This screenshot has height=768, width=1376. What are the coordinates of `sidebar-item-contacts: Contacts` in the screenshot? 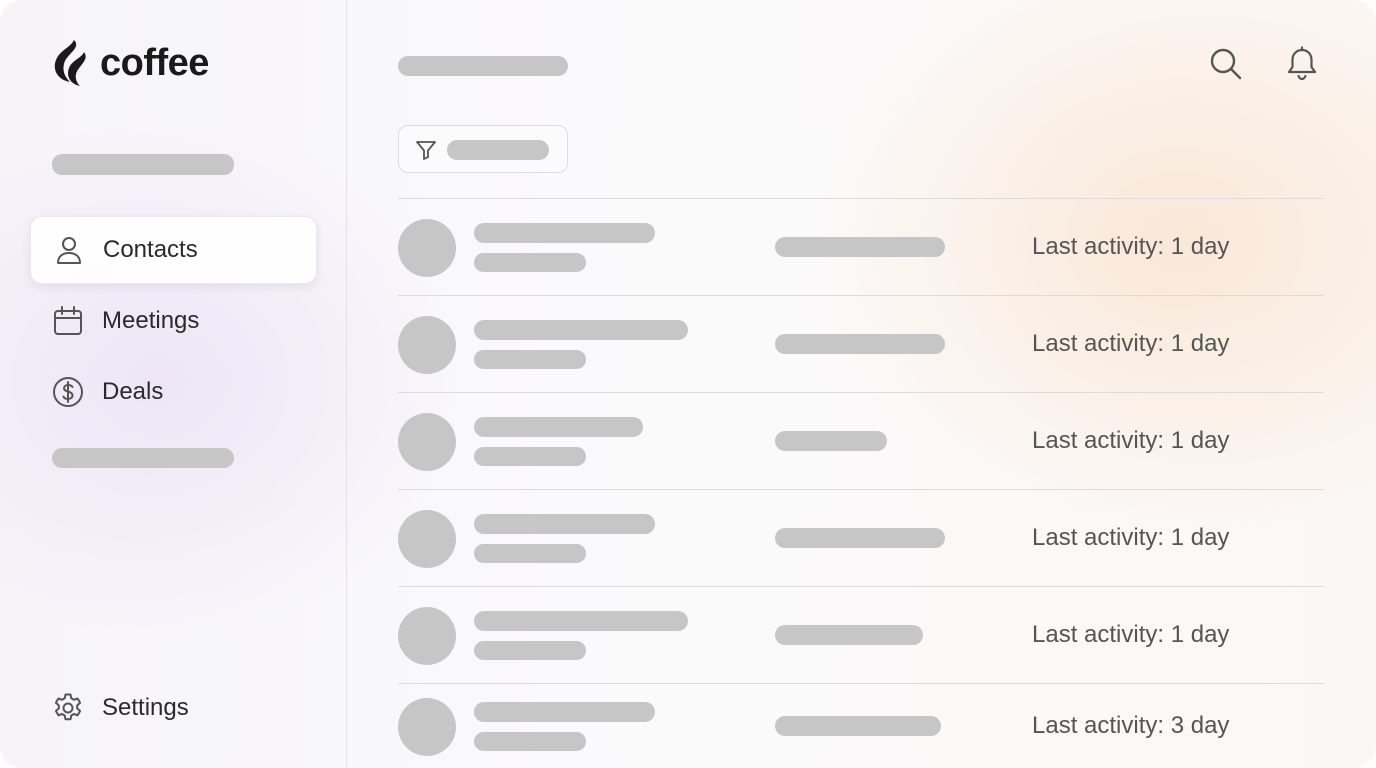 It's located at (173, 250).